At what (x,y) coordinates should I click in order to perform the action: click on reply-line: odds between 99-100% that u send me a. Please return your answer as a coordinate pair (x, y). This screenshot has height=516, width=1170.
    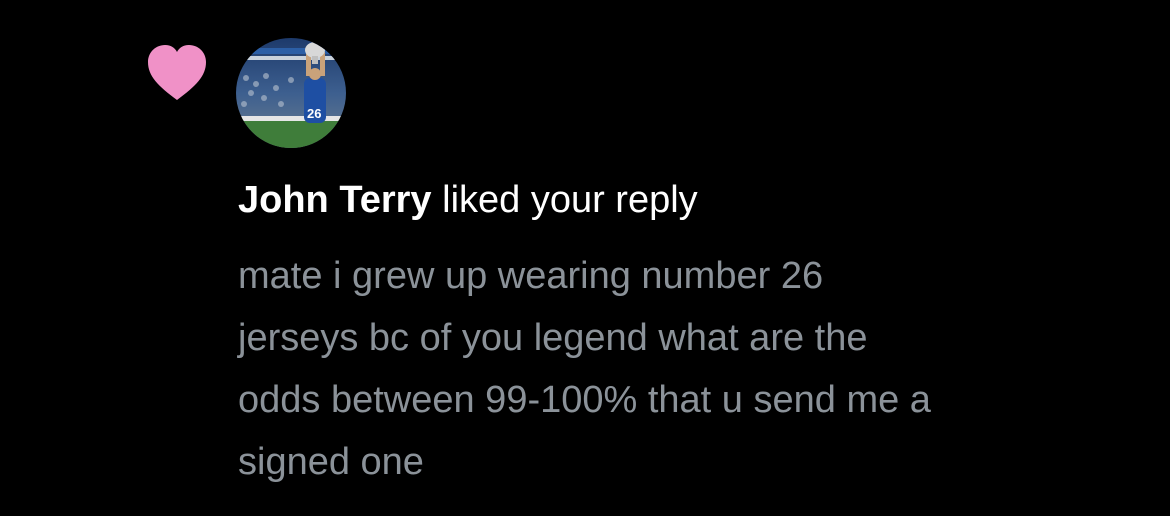
    Looking at the image, I should click on (584, 400).